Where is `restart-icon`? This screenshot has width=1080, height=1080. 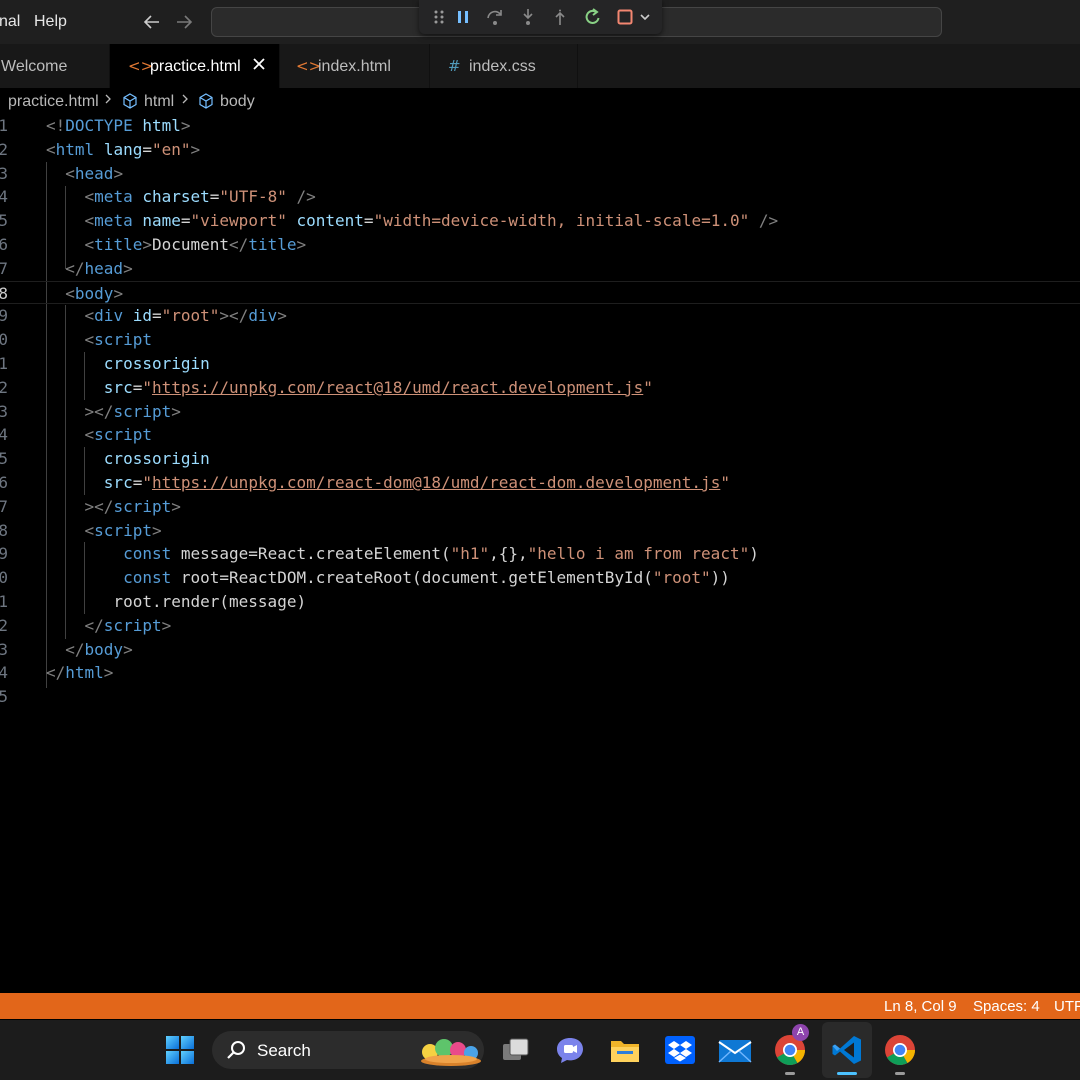
restart-icon is located at coordinates (593, 17).